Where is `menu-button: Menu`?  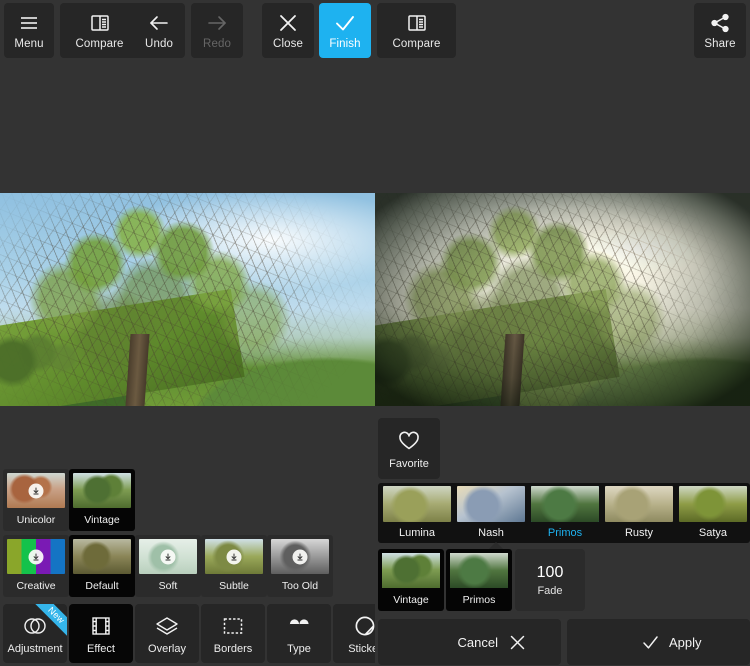 menu-button: Menu is located at coordinates (29, 30).